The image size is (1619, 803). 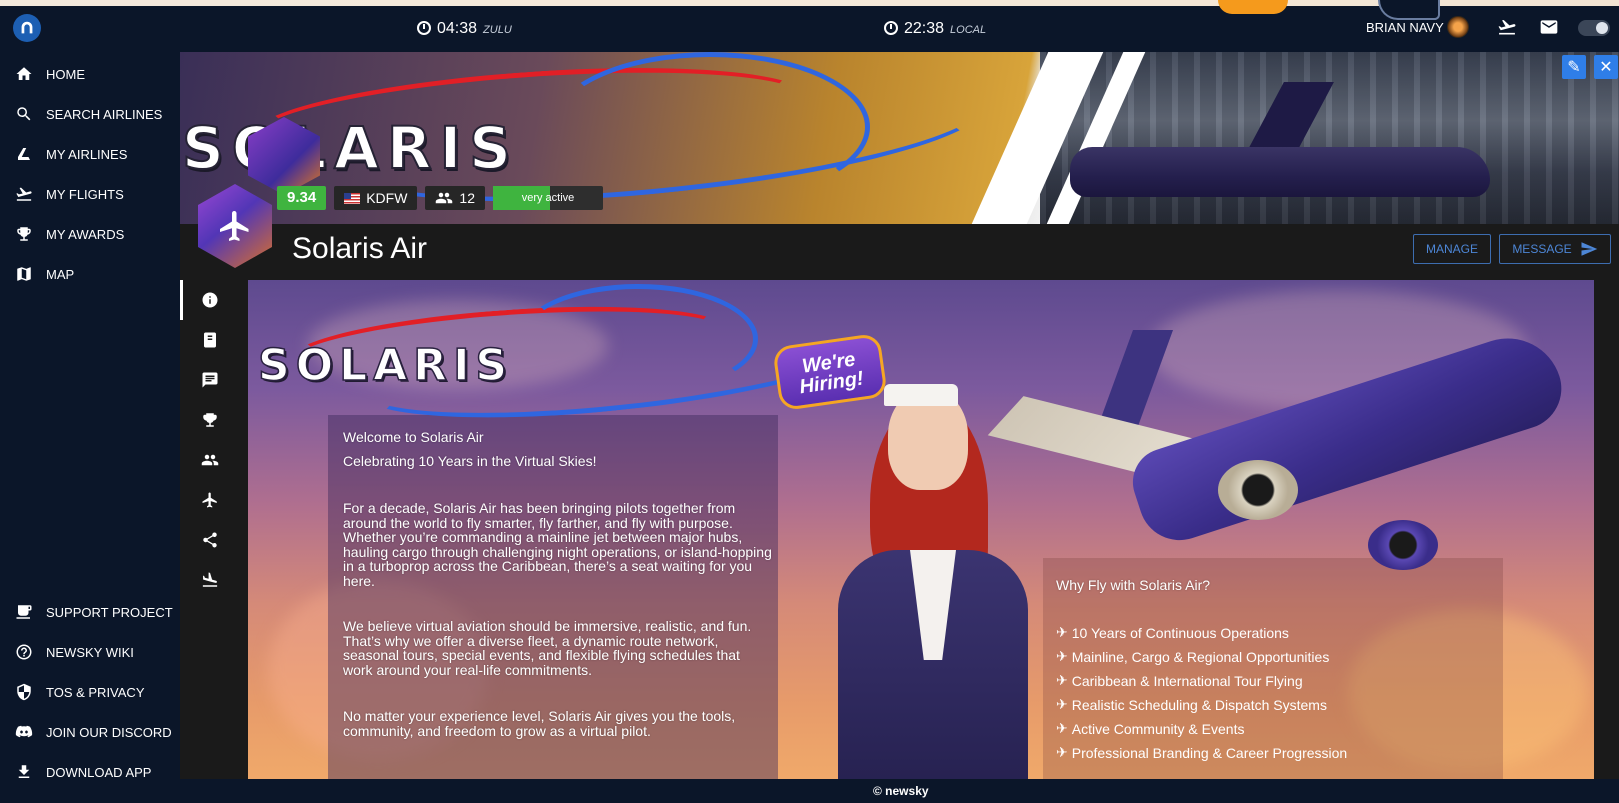 I want to click on sidebar-item-map: MAP, so click(x=90, y=274).